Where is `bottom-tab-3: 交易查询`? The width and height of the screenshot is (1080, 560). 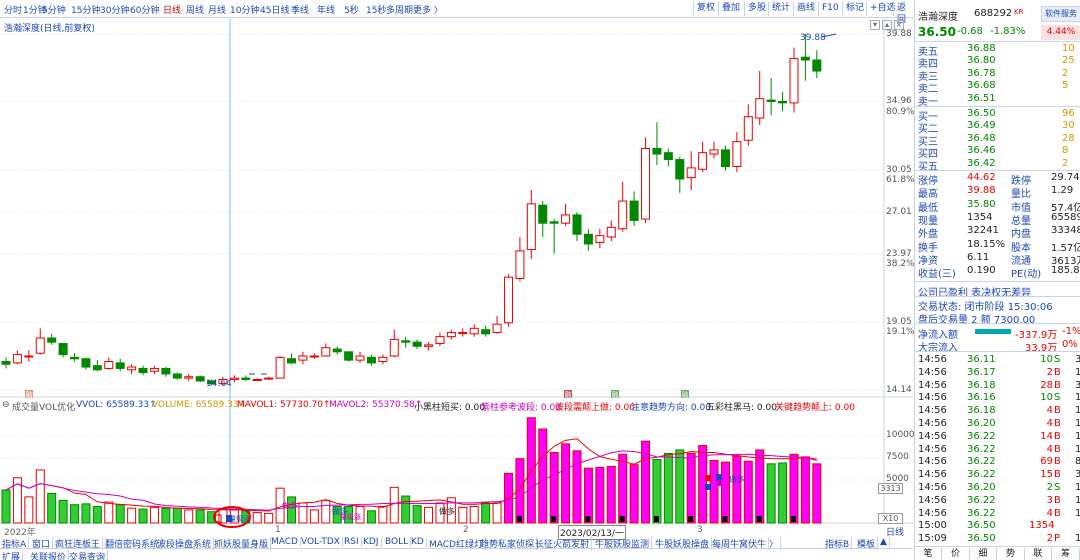 bottom-tab-3: 交易查询 is located at coordinates (88, 555).